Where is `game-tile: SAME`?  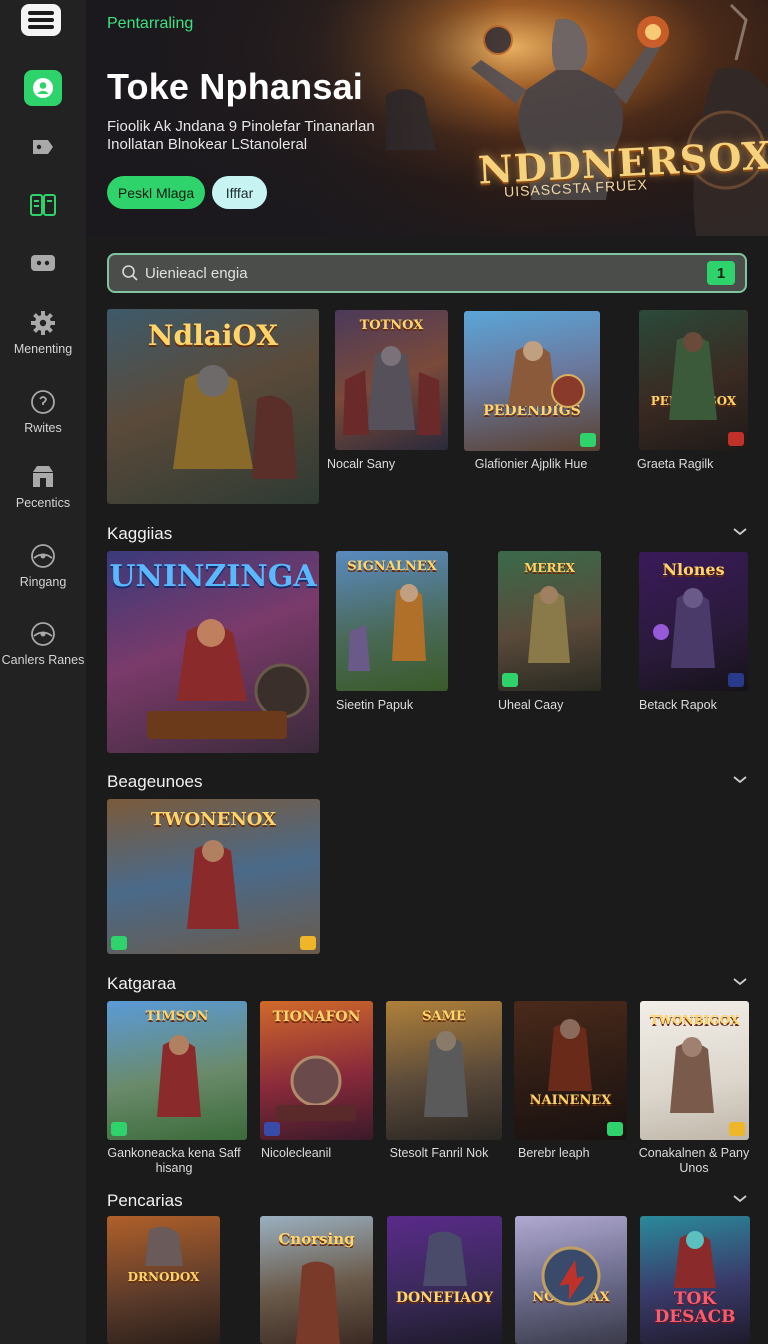 game-tile: SAME is located at coordinates (444, 1070).